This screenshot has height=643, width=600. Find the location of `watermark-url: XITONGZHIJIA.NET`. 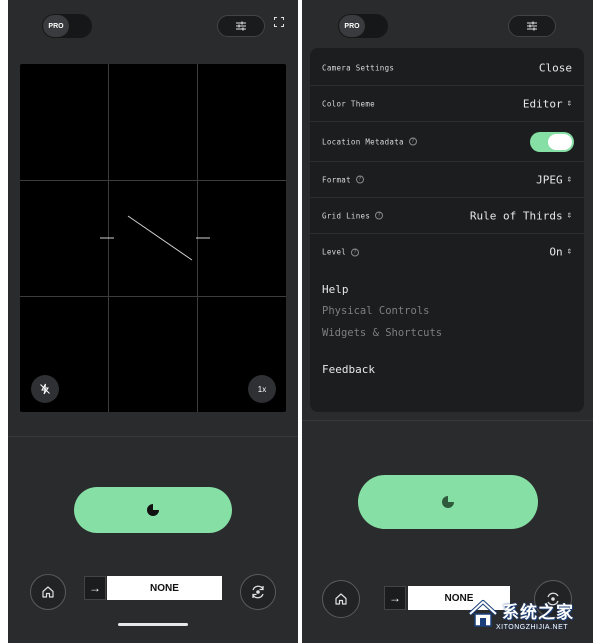

watermark-url: XITONGZHIJIA.NET is located at coordinates (532, 627).